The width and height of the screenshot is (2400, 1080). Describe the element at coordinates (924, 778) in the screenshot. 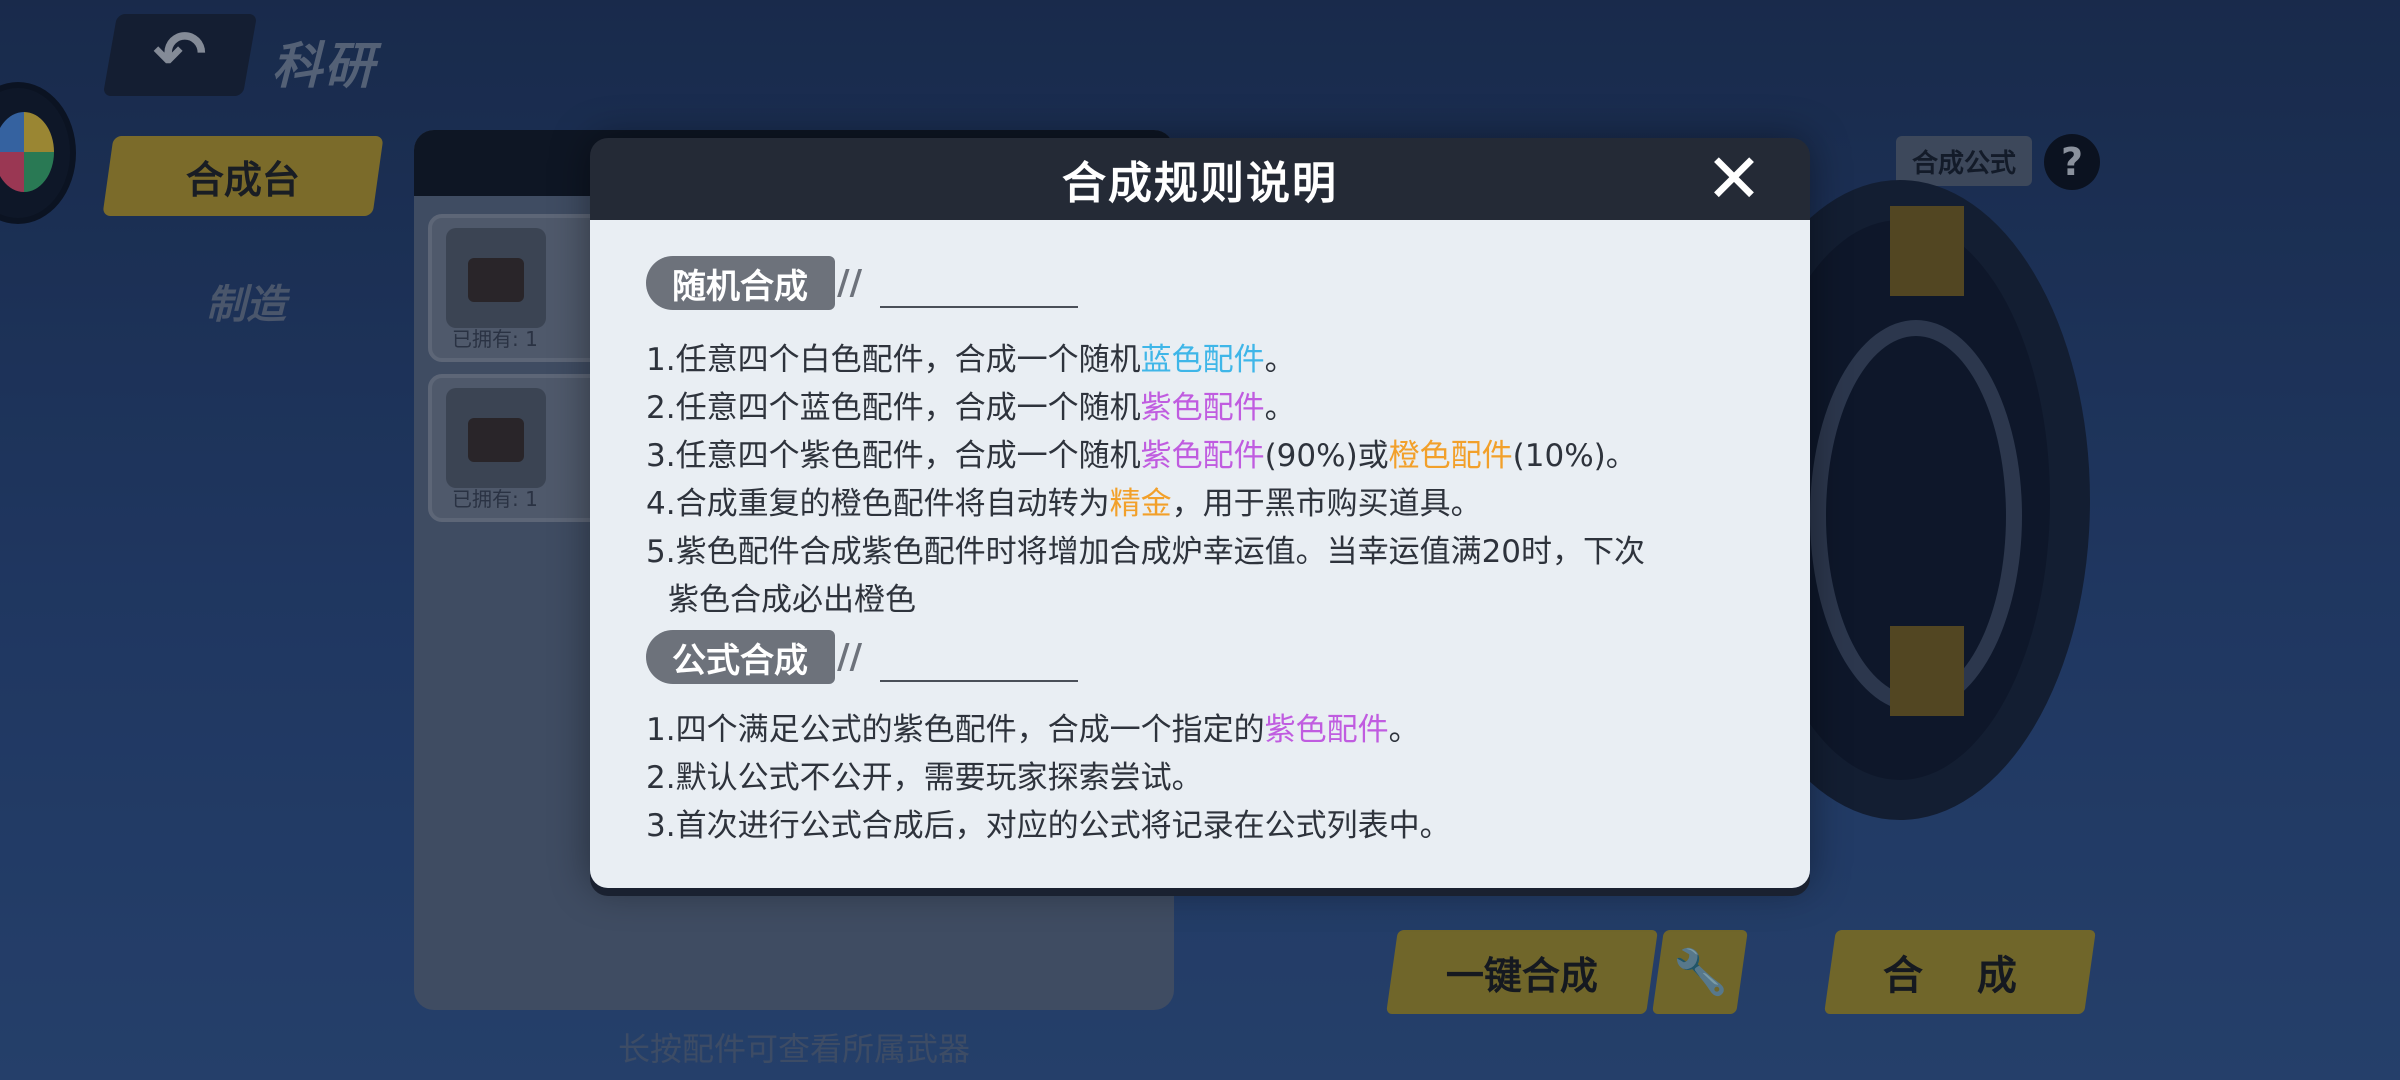

I see `rule-line: 2.默认公式不公开，需要玩家探索尝试。` at that location.